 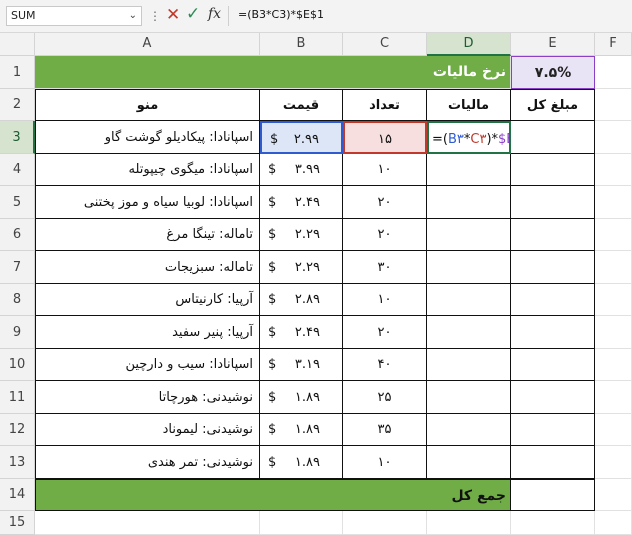 I want to click on item-name-cell: تاماله: تینگا مرغ, so click(x=147, y=235).